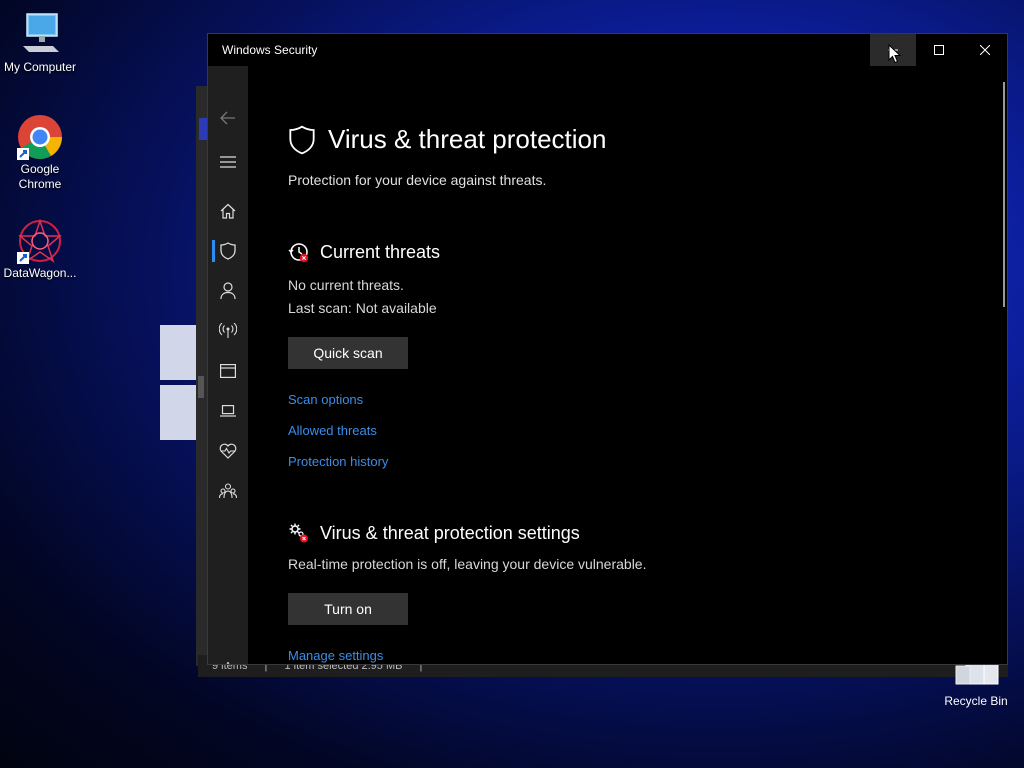 The height and width of the screenshot is (768, 1024). What do you see at coordinates (338, 461) in the screenshot?
I see `protection-history-link: Protection history` at bounding box center [338, 461].